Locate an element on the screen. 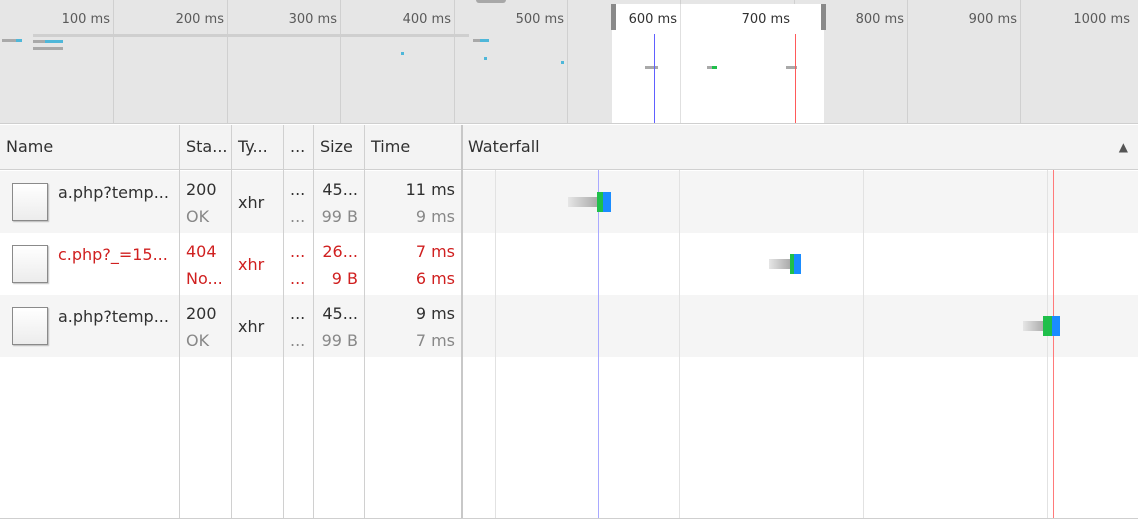 Image resolution: width=1138 pixels, height=521 pixels. status-code: 200 is located at coordinates (201, 313).